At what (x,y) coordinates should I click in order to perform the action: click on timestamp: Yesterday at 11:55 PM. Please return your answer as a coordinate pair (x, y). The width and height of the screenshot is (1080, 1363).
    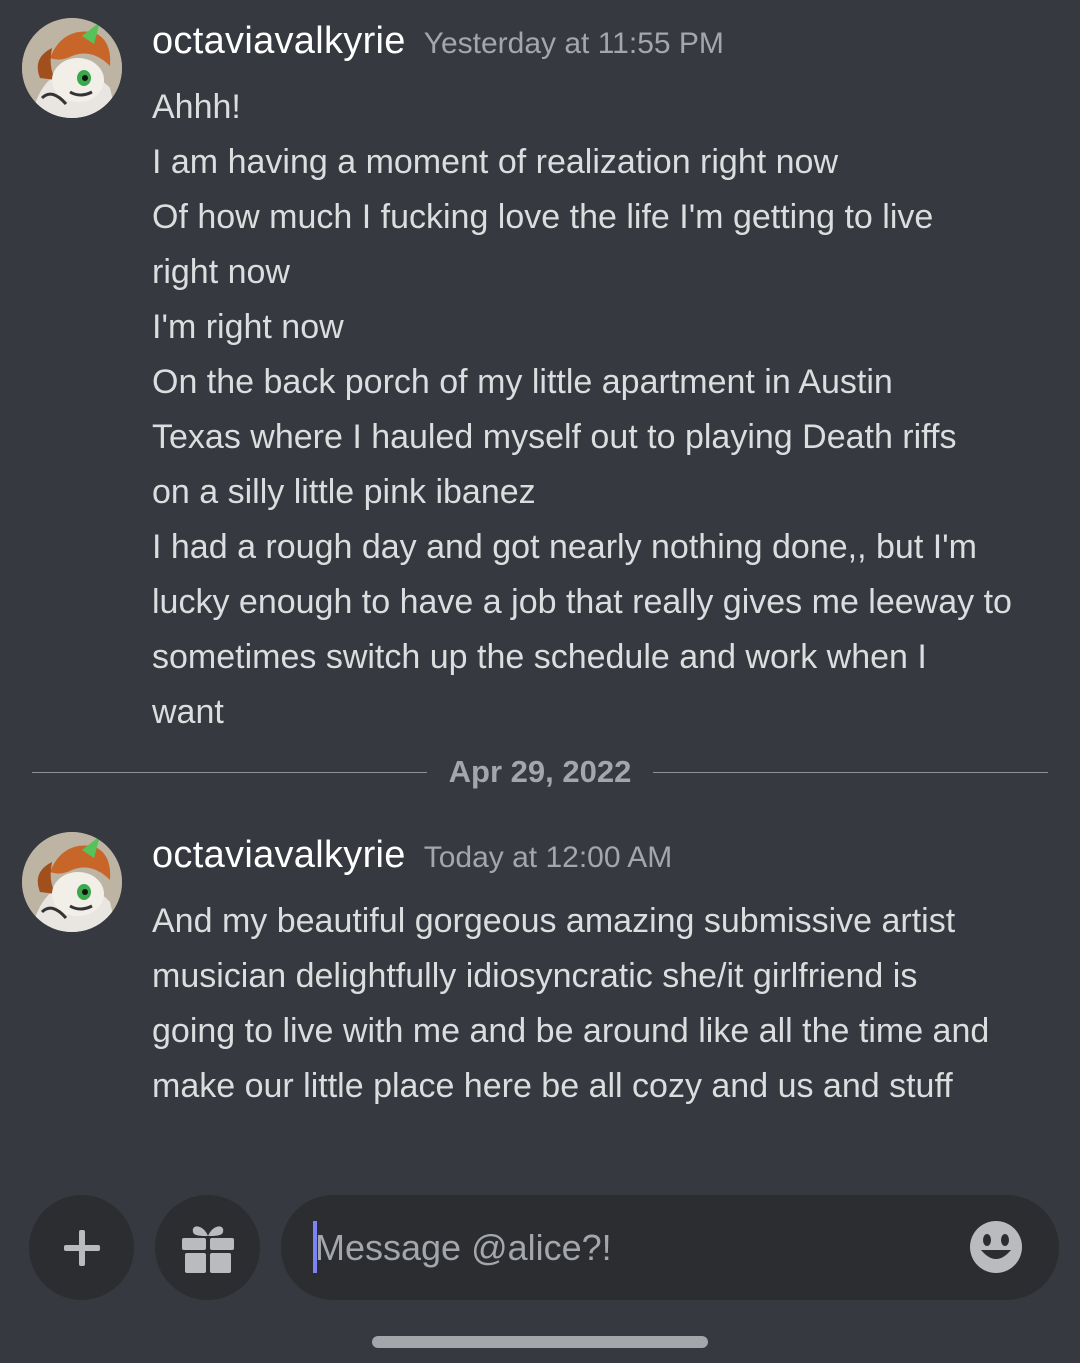
    Looking at the image, I should click on (573, 43).